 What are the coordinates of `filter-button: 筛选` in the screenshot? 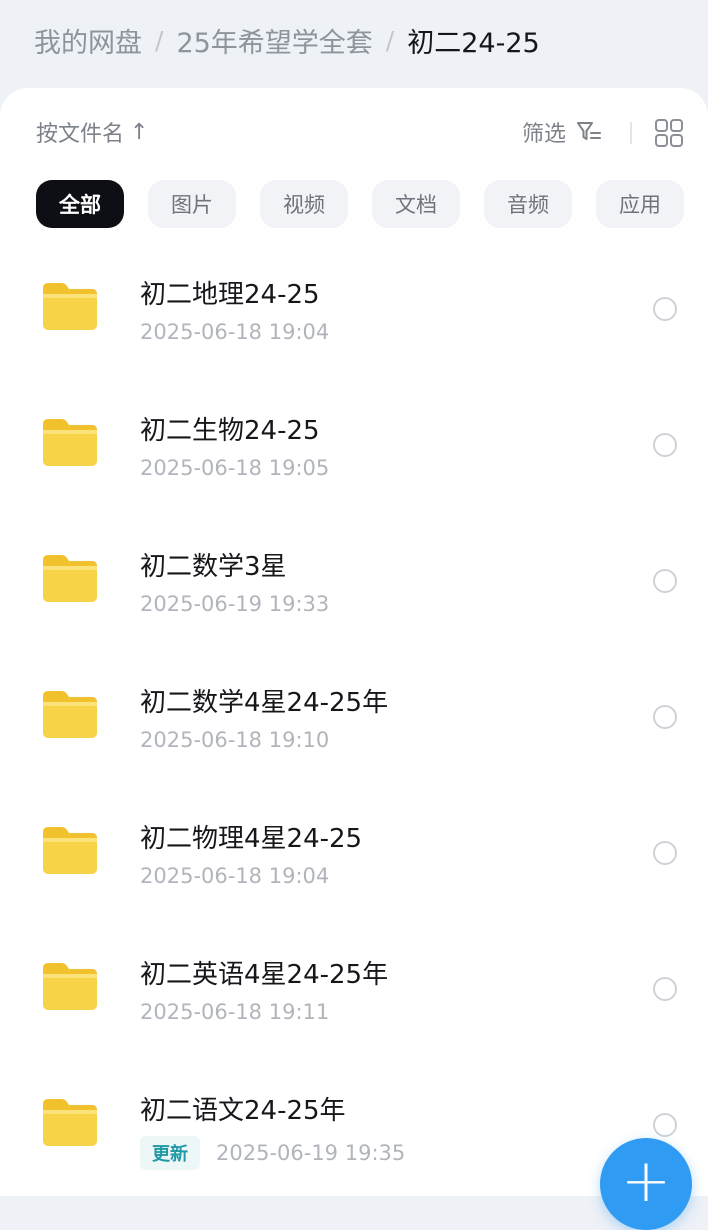 It's located at (562, 132).